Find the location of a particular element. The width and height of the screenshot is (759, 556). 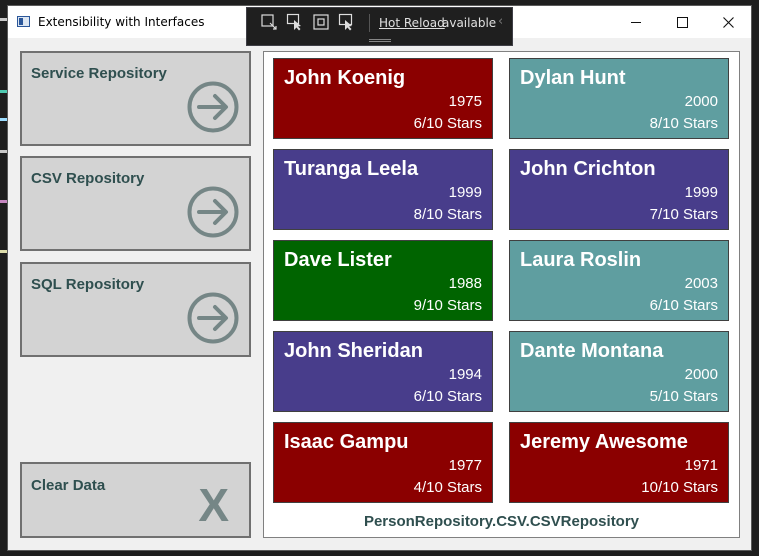

service-repository-button: Service Repository is located at coordinates (135, 98).